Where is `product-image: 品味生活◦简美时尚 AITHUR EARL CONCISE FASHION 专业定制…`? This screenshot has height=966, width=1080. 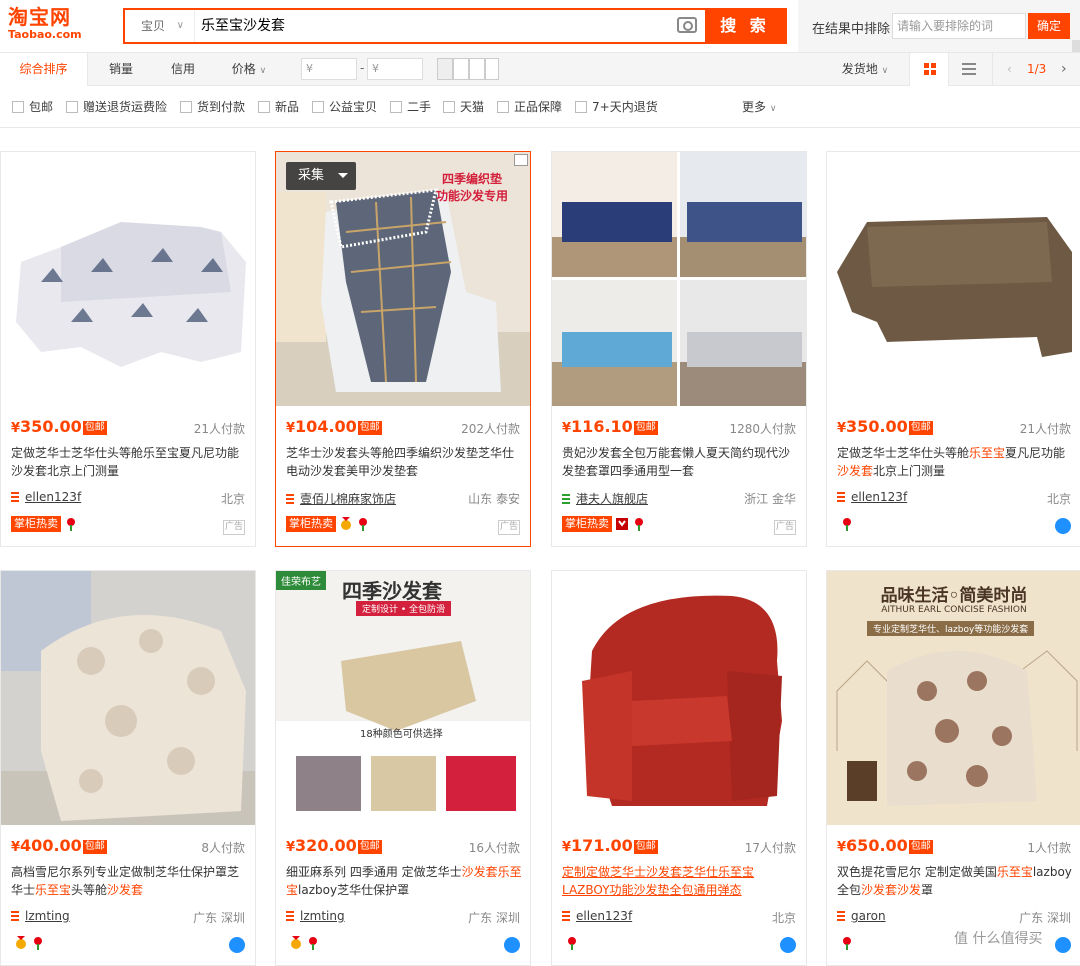
product-image: 品味生活◦简美时尚 AITHUR EARL CONCISE FASHION 专业定制… is located at coordinates (953, 698).